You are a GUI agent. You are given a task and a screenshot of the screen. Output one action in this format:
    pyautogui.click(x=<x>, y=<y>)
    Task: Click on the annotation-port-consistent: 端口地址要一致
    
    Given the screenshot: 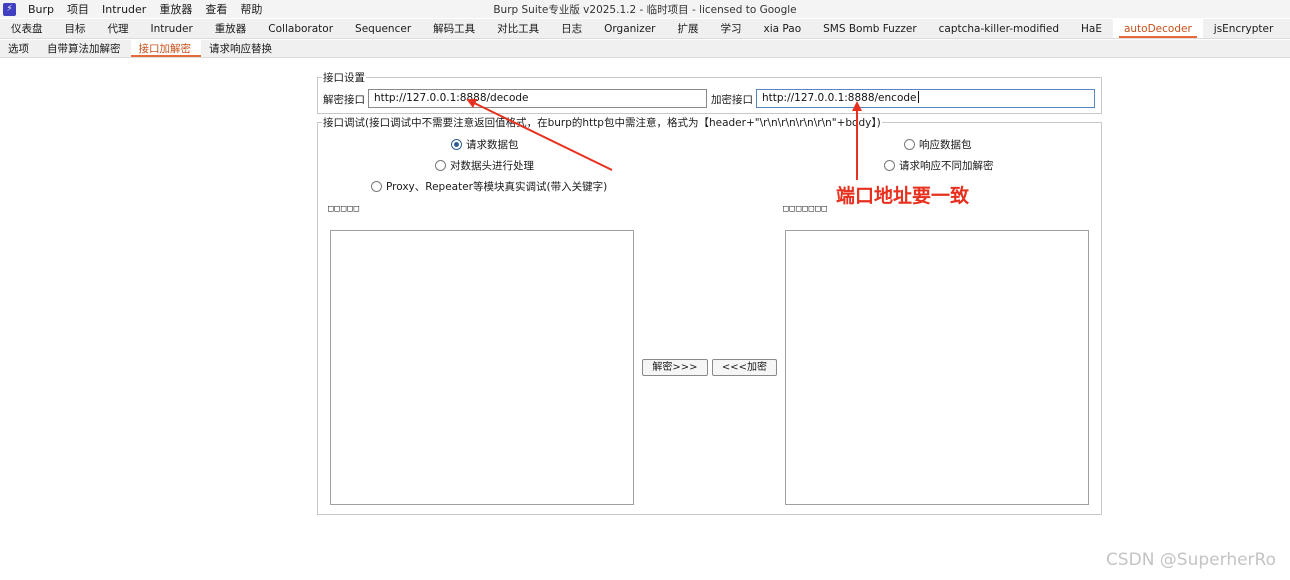 What is the action you would take?
    pyautogui.click(x=903, y=196)
    